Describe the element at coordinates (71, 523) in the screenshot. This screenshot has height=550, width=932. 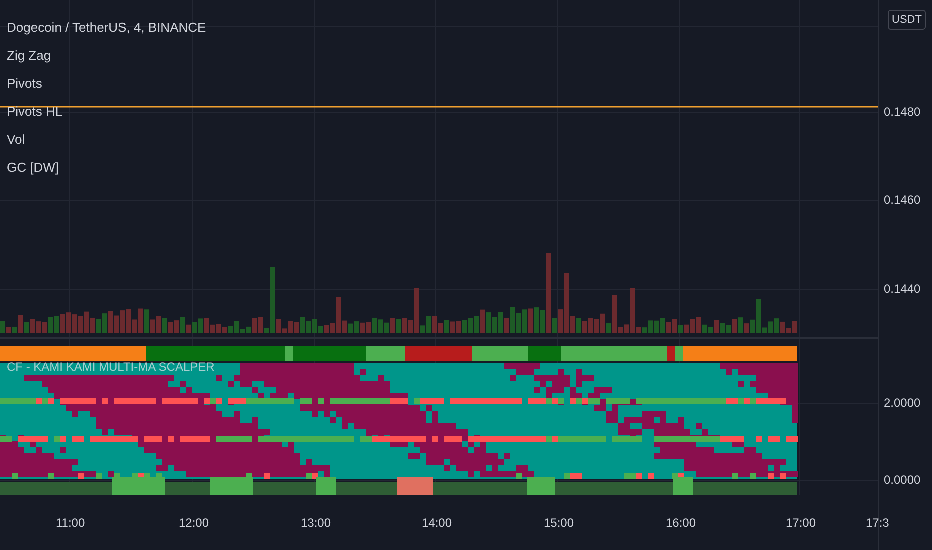
I see `time-axis-label: 11:00` at that location.